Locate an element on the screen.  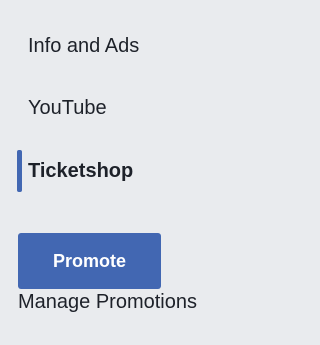
sidebar-item-youtube: YouTube is located at coordinates (138, 108).